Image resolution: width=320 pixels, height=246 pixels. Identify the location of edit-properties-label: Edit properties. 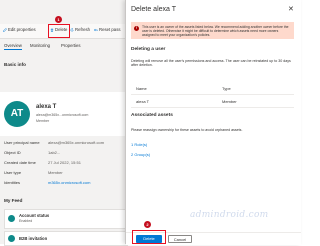
(22, 29).